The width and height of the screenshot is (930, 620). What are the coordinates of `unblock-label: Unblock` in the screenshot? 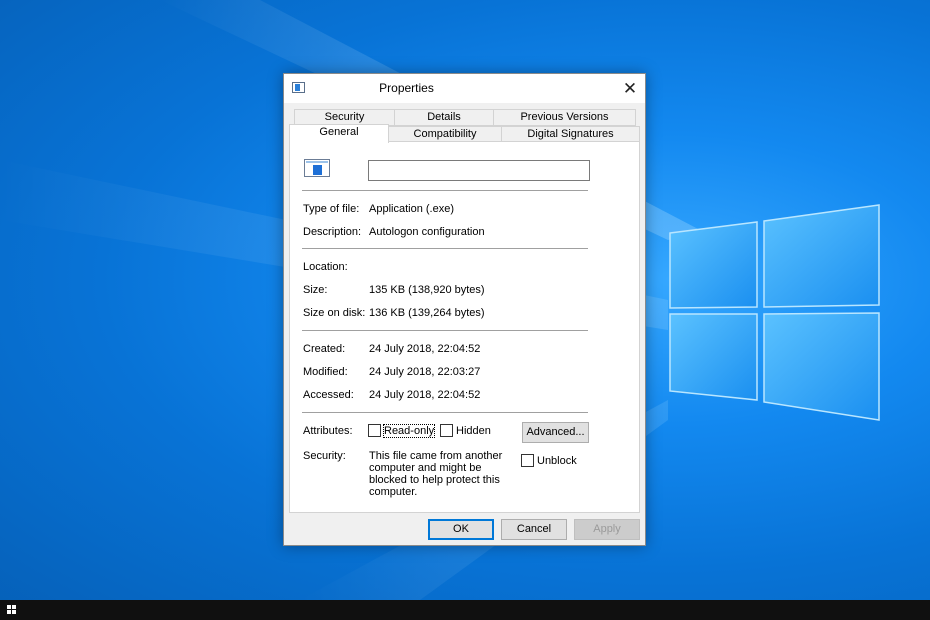 It's located at (557, 460).